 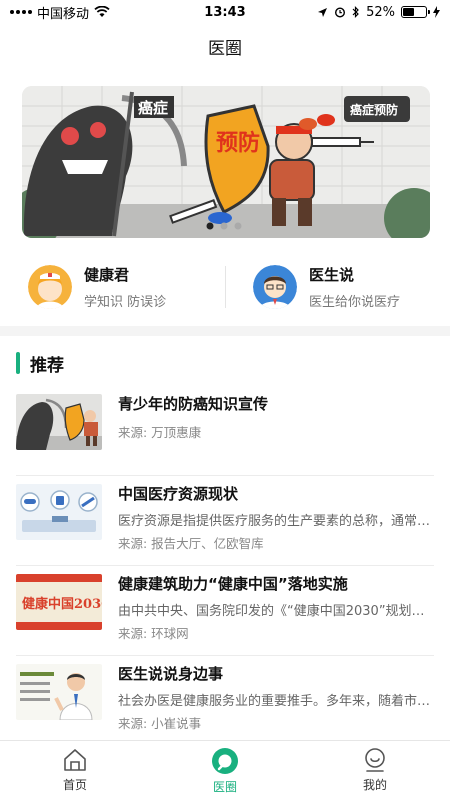 What do you see at coordinates (225, 12) in the screenshot?
I see `status-bar: 中国移动 13:43 52%` at bounding box center [225, 12].